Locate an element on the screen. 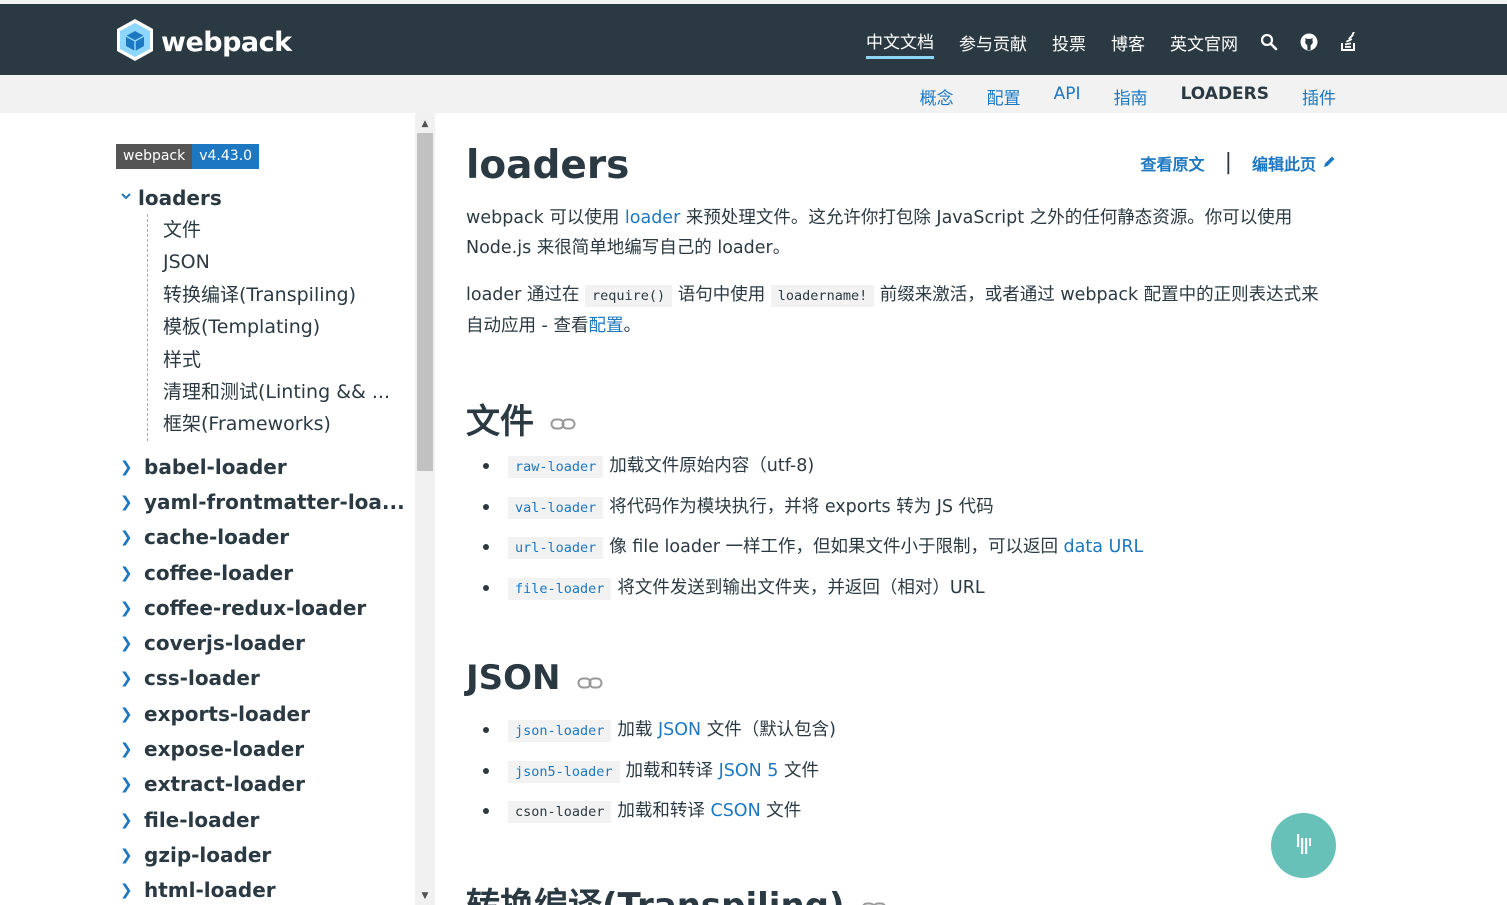  version-badge: webpack v4.43.0 is located at coordinates (188, 156).